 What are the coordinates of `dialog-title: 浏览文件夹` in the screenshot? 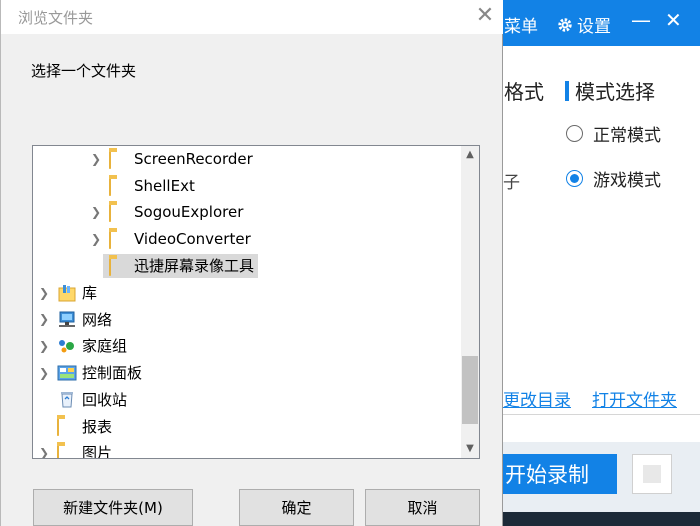 It's located at (56, 18).